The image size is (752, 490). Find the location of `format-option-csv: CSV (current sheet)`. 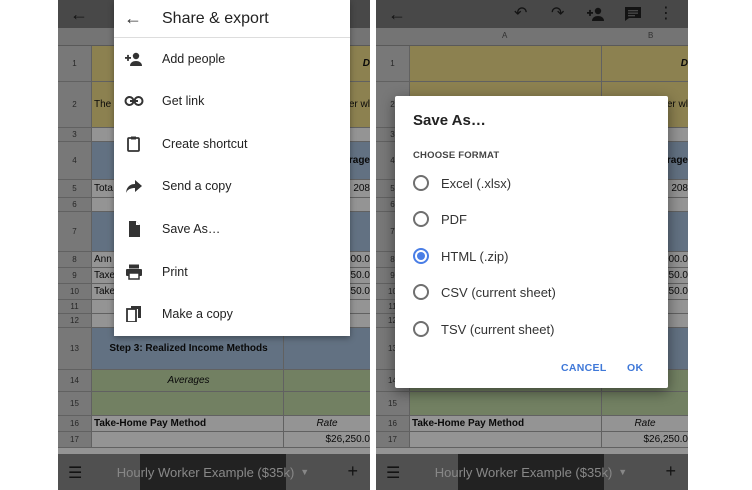

format-option-csv: CSV (current sheet) is located at coordinates (531, 292).